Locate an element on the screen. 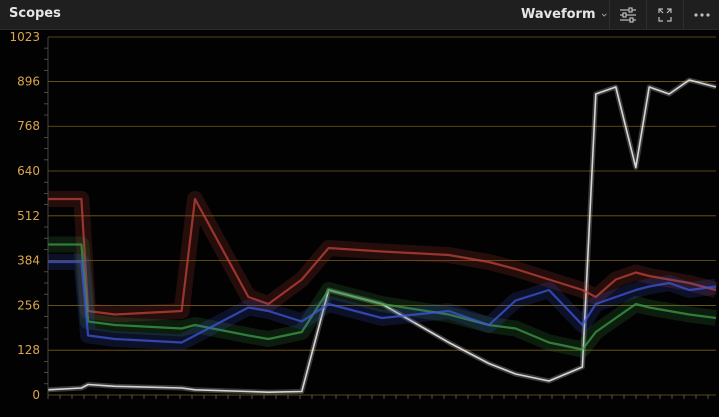 The width and height of the screenshot is (719, 417). scope-settings-button is located at coordinates (628, 14).